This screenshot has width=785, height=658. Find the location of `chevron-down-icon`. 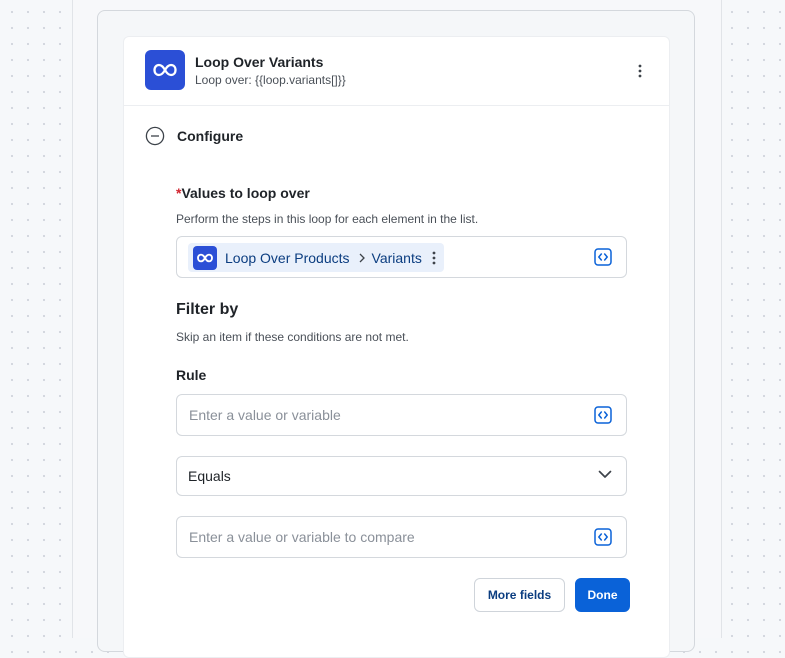

chevron-down-icon is located at coordinates (605, 474).